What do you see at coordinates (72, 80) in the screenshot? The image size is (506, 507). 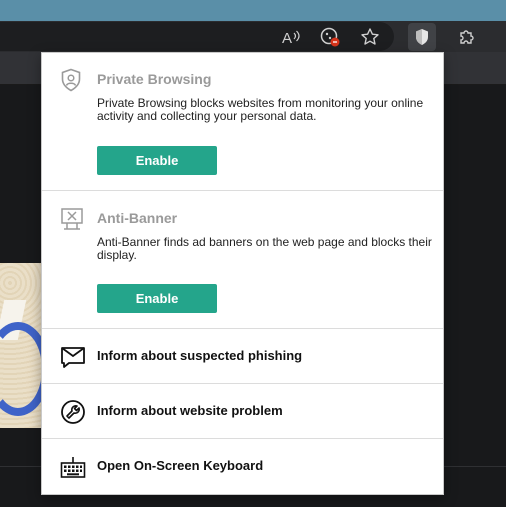 I see `private-browsing-shield-icon` at bounding box center [72, 80].